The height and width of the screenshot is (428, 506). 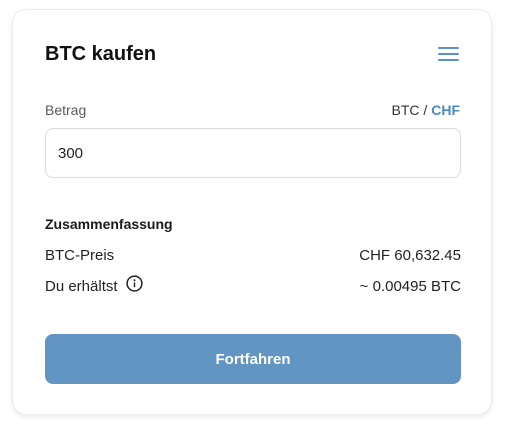 What do you see at coordinates (134, 285) in the screenshot?
I see `info-icon` at bounding box center [134, 285].